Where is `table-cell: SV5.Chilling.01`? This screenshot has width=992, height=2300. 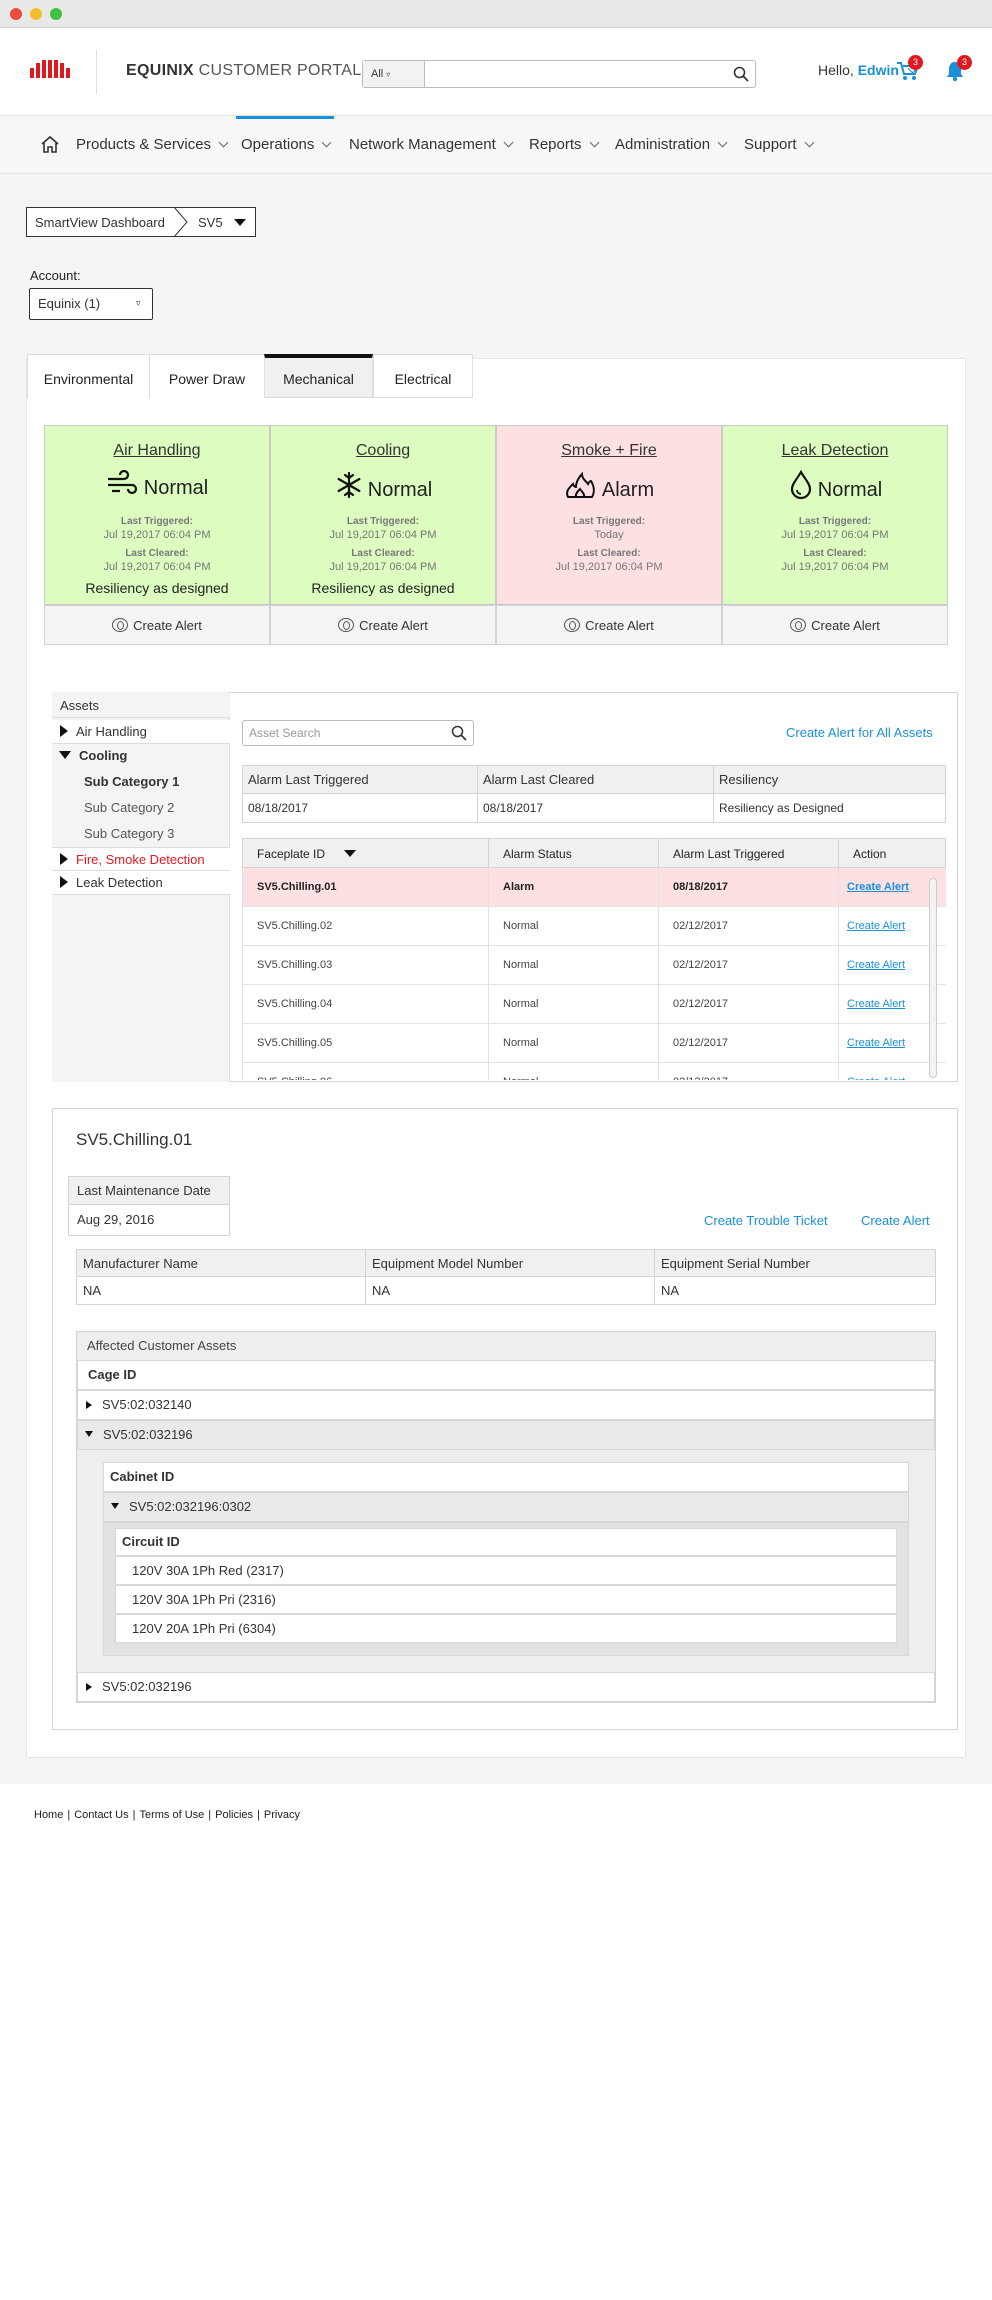 table-cell: SV5.Chilling.01 is located at coordinates (366, 887).